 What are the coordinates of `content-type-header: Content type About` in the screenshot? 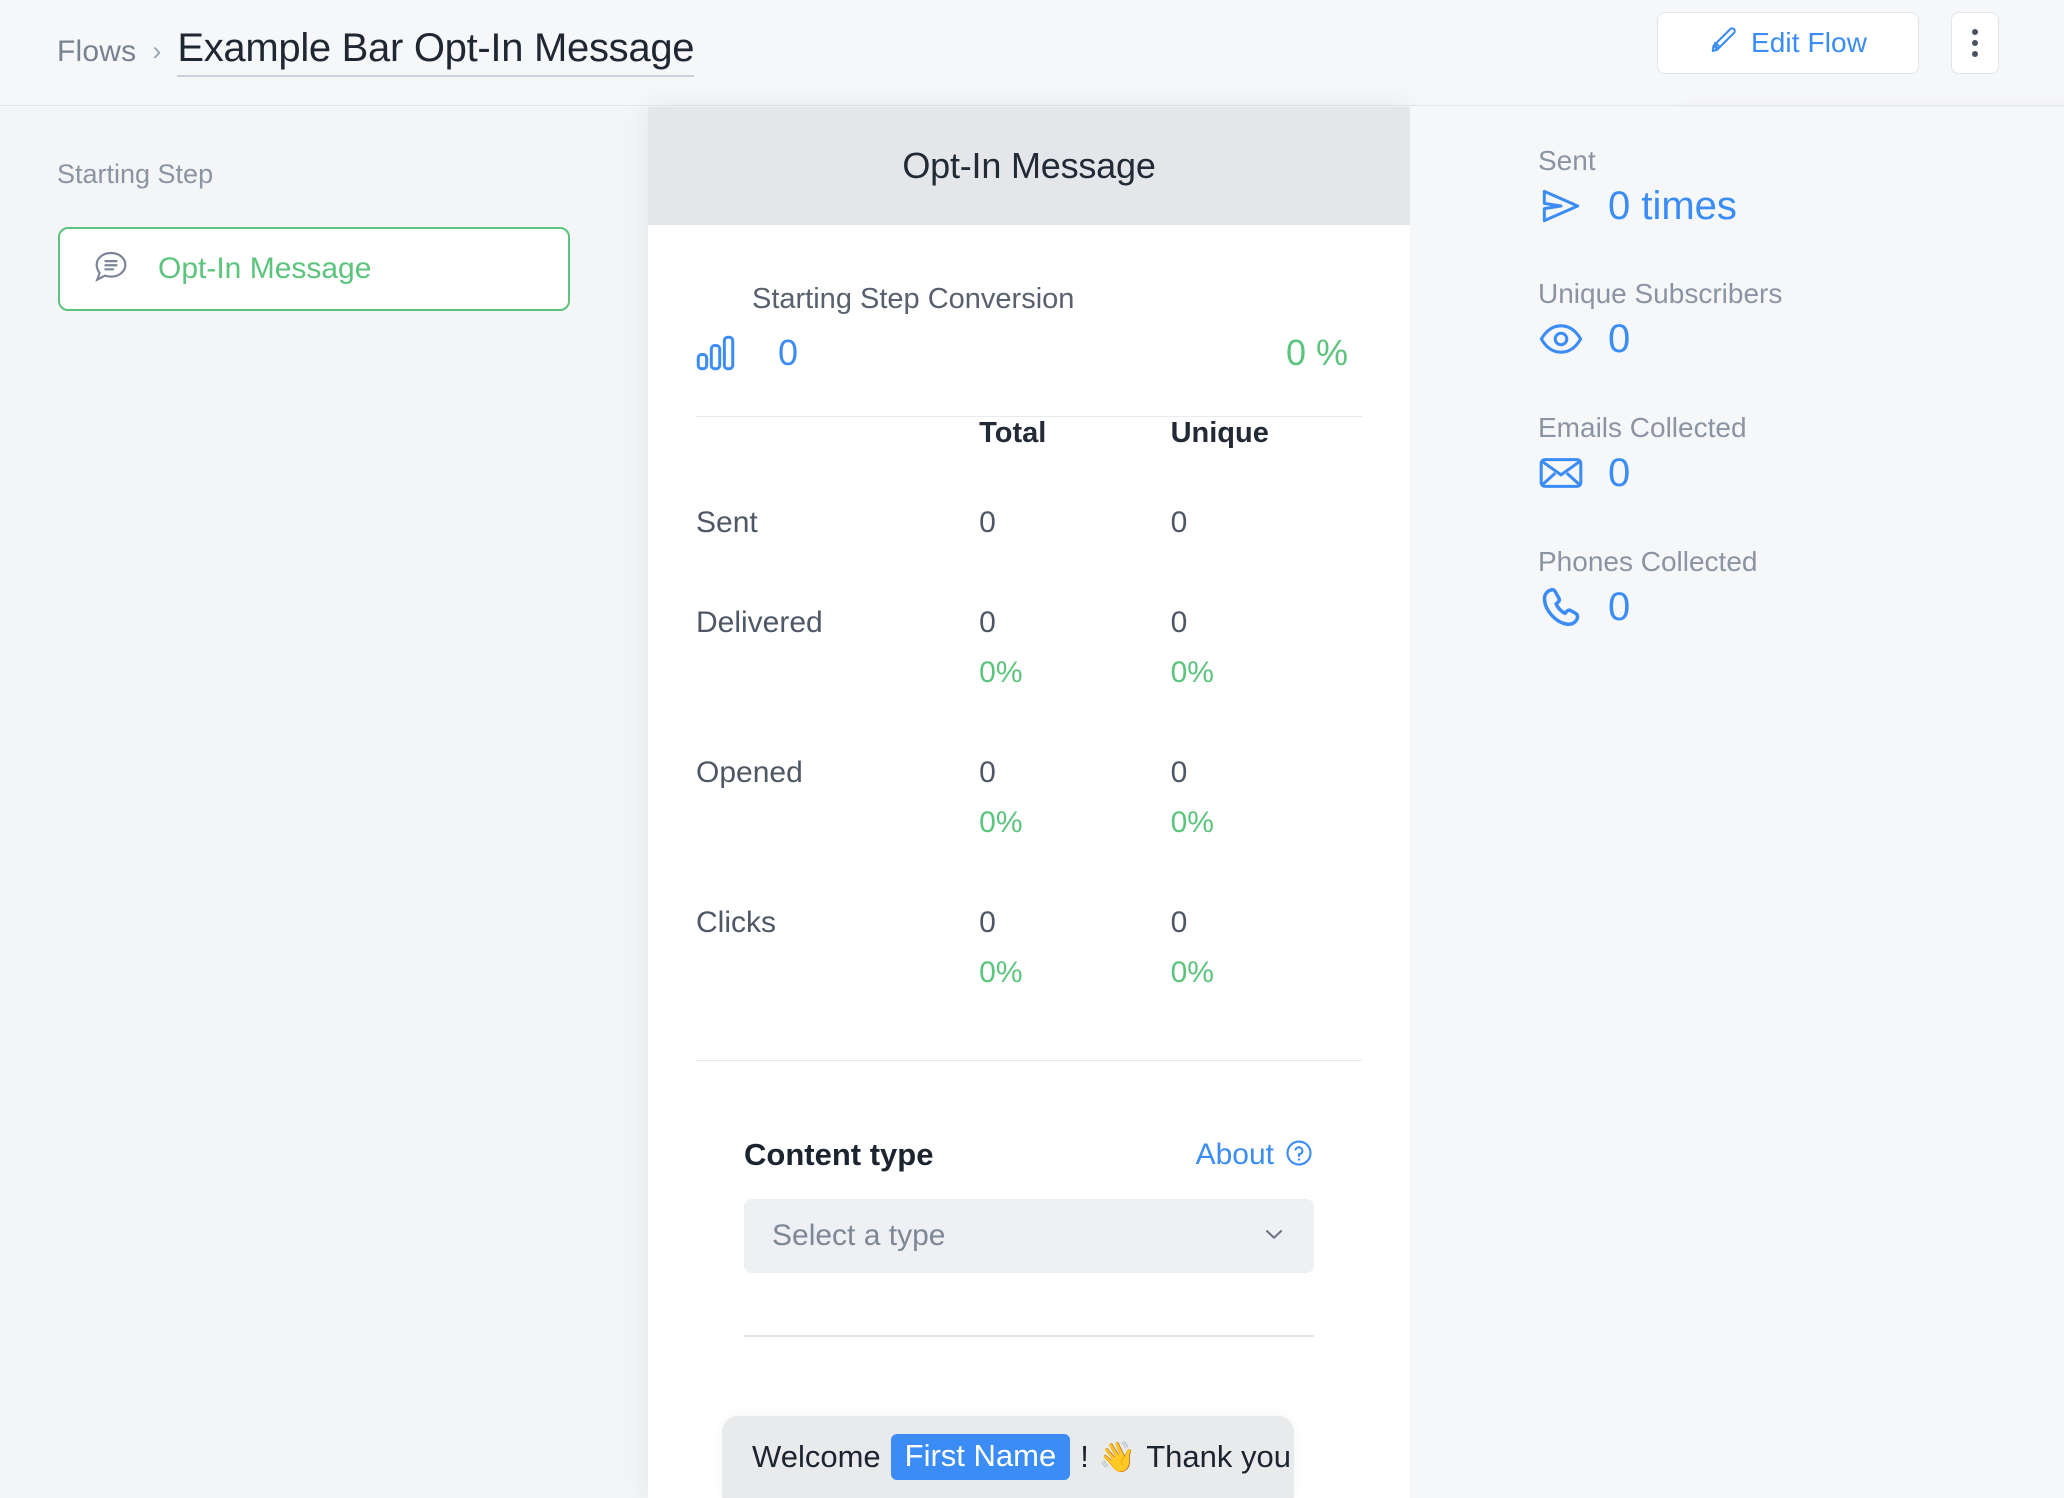 It's located at (1029, 1155).